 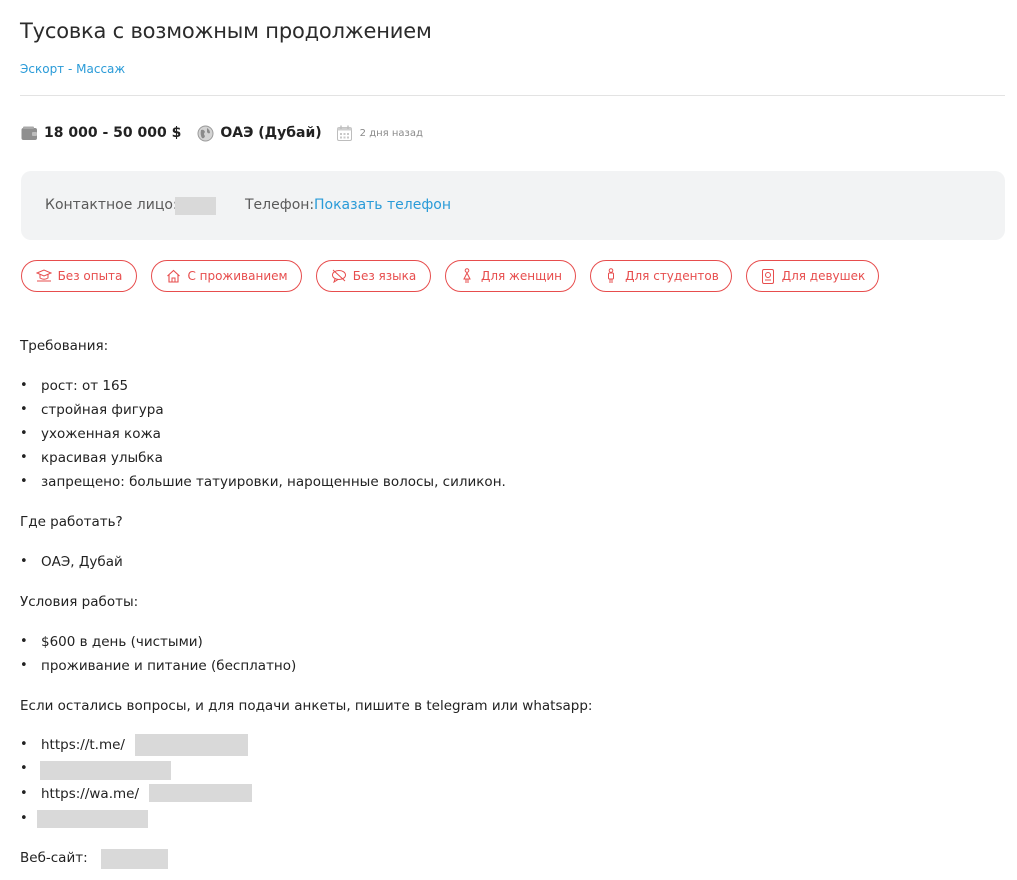 I want to click on wallet-icon, so click(x=29, y=133).